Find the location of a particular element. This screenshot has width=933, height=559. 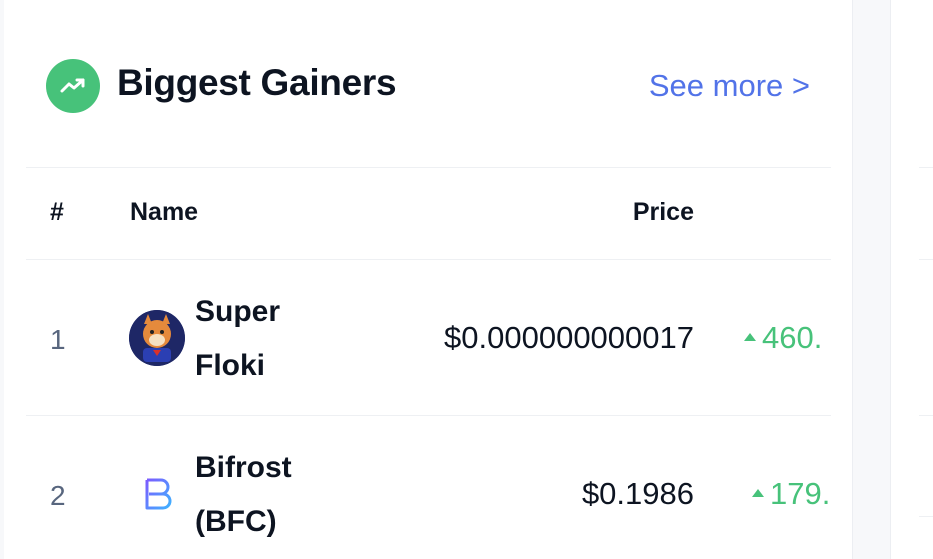

trending-up-icon is located at coordinates (73, 86).